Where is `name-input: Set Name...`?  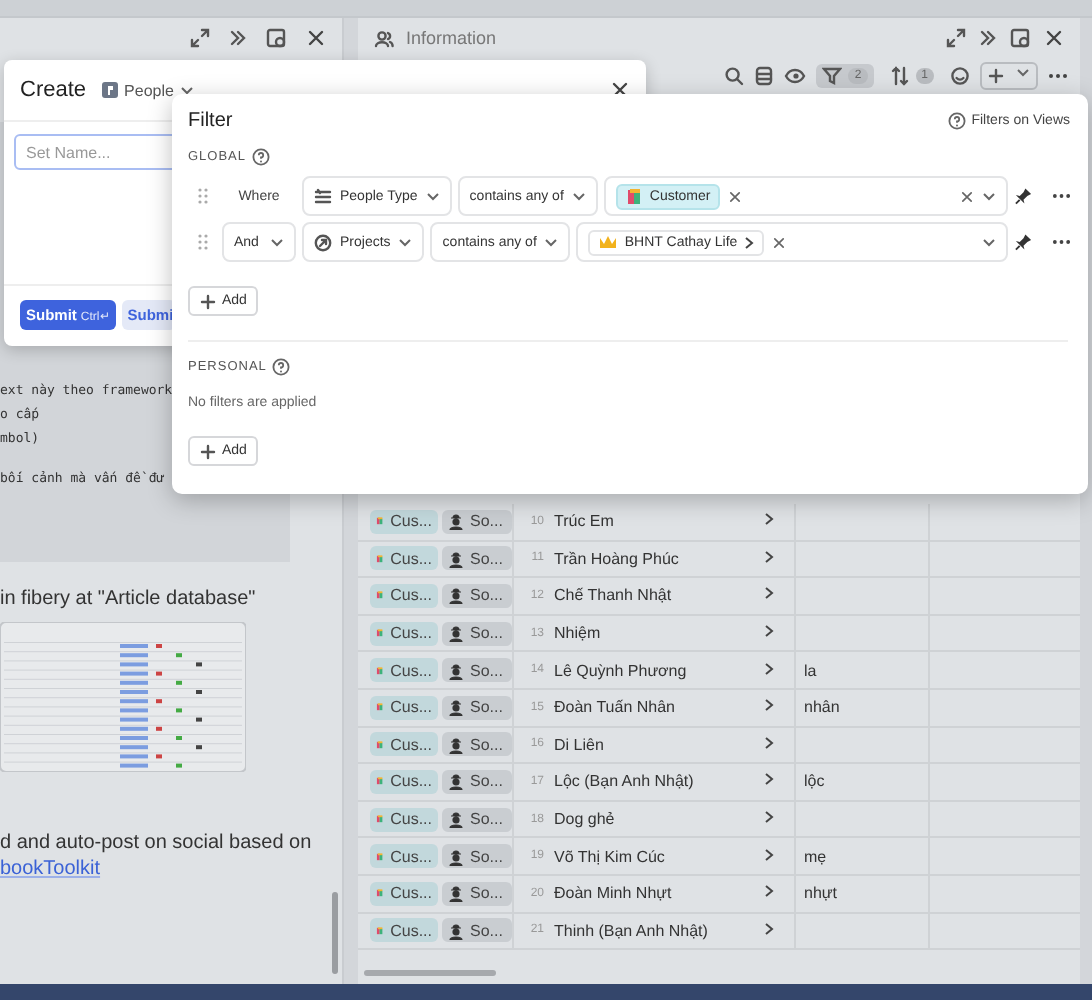
name-input: Set Name... is located at coordinates (96, 152).